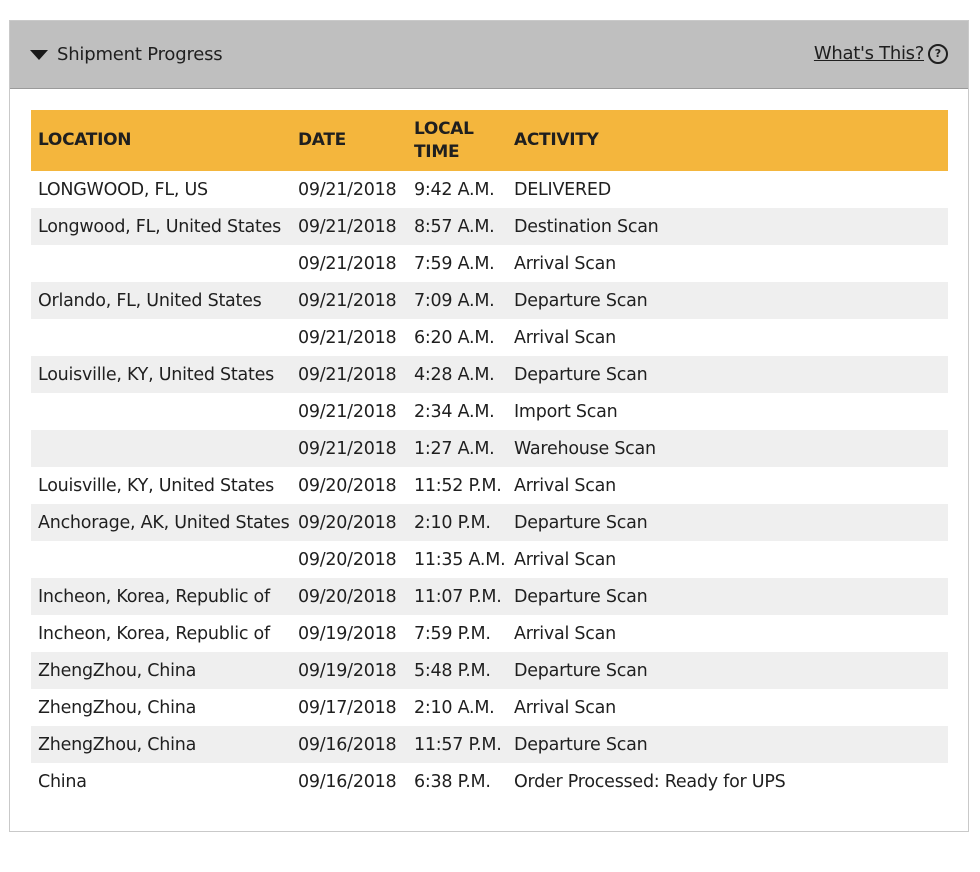  What do you see at coordinates (454, 189) in the screenshot?
I see `cell-time: 9:42 A.M.` at bounding box center [454, 189].